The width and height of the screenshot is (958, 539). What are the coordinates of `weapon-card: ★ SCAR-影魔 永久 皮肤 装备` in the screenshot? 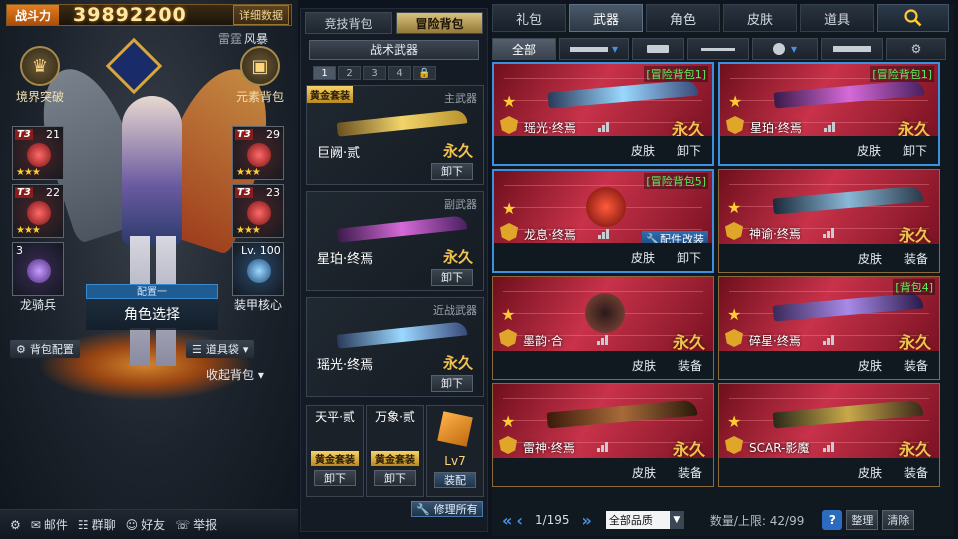 It's located at (829, 435).